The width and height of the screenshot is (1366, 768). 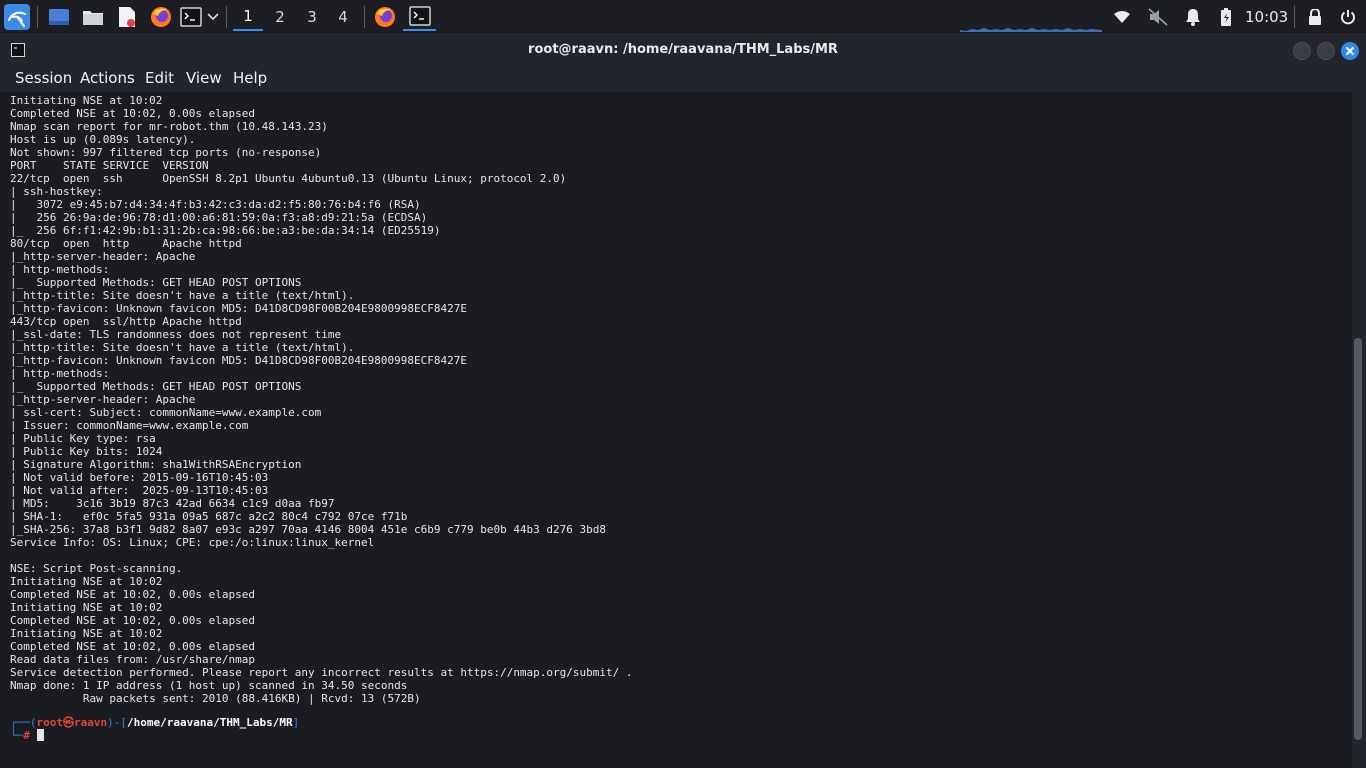 I want to click on close-button, so click(x=1350, y=51).